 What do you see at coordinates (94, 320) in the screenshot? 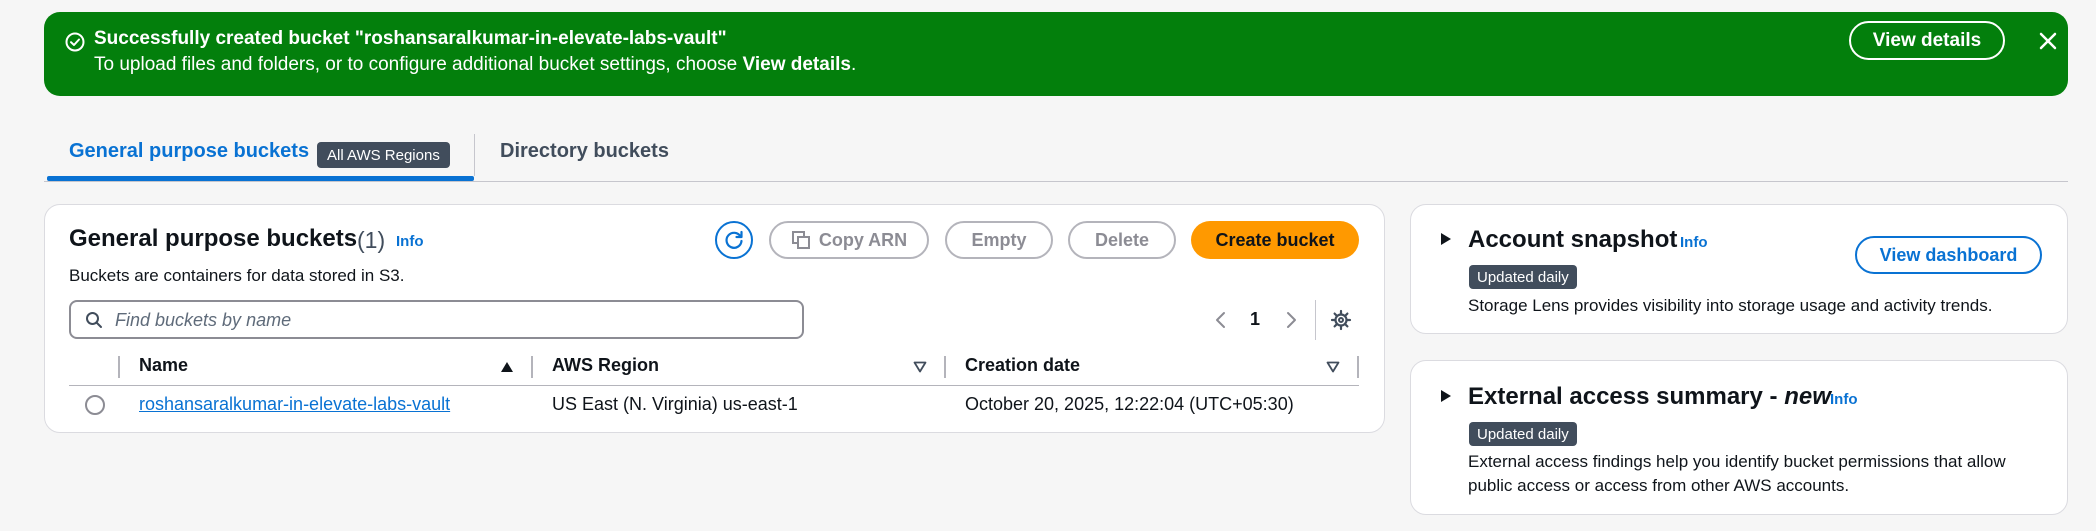
I see `search-icon` at bounding box center [94, 320].